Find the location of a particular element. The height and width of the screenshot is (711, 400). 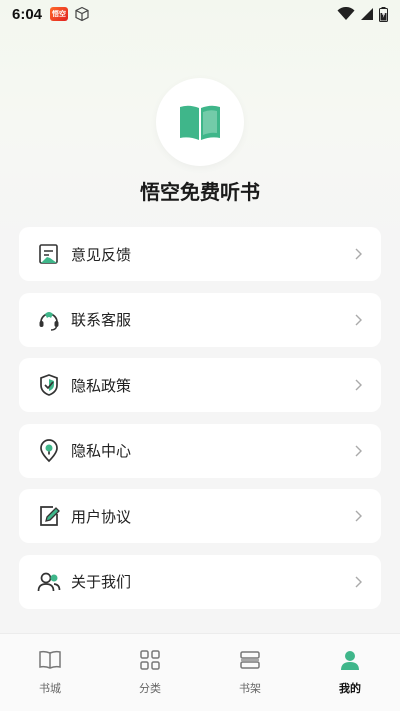

menu-item-contact-support: 联系客服 is located at coordinates (200, 319).